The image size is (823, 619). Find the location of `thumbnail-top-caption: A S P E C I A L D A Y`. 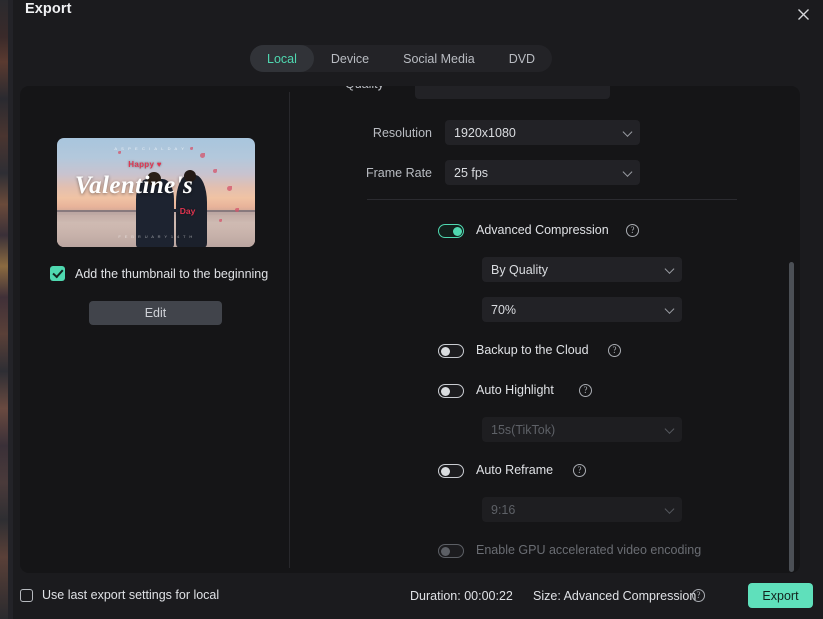

thumbnail-top-caption: A S P E C I A L D A Y is located at coordinates (150, 148).